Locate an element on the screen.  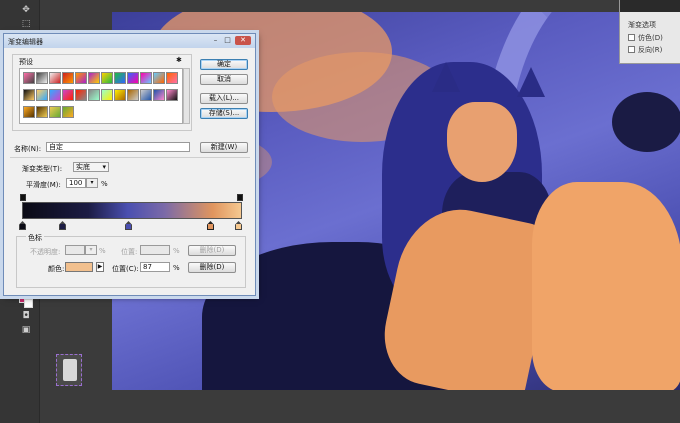
location-unit: % is located at coordinates (176, 268).